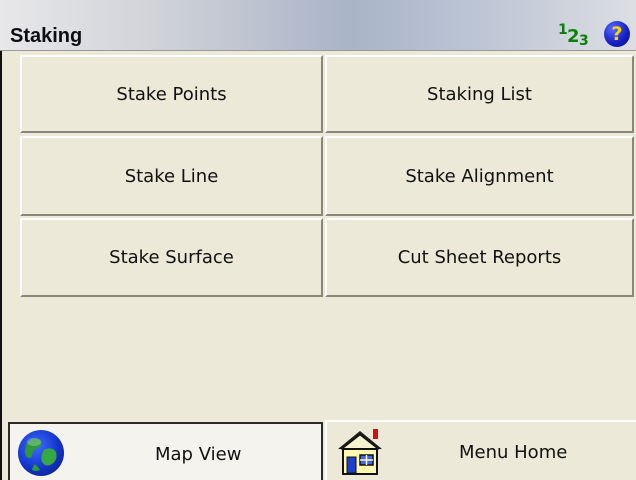 The image size is (636, 480). Describe the element at coordinates (171, 176) in the screenshot. I see `stake-line-button: Stake Line` at that location.